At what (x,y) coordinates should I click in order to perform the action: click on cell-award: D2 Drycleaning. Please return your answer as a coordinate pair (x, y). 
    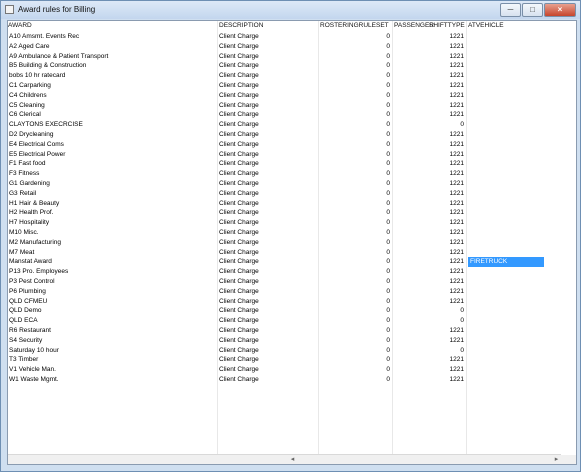
    Looking at the image, I should click on (112, 135).